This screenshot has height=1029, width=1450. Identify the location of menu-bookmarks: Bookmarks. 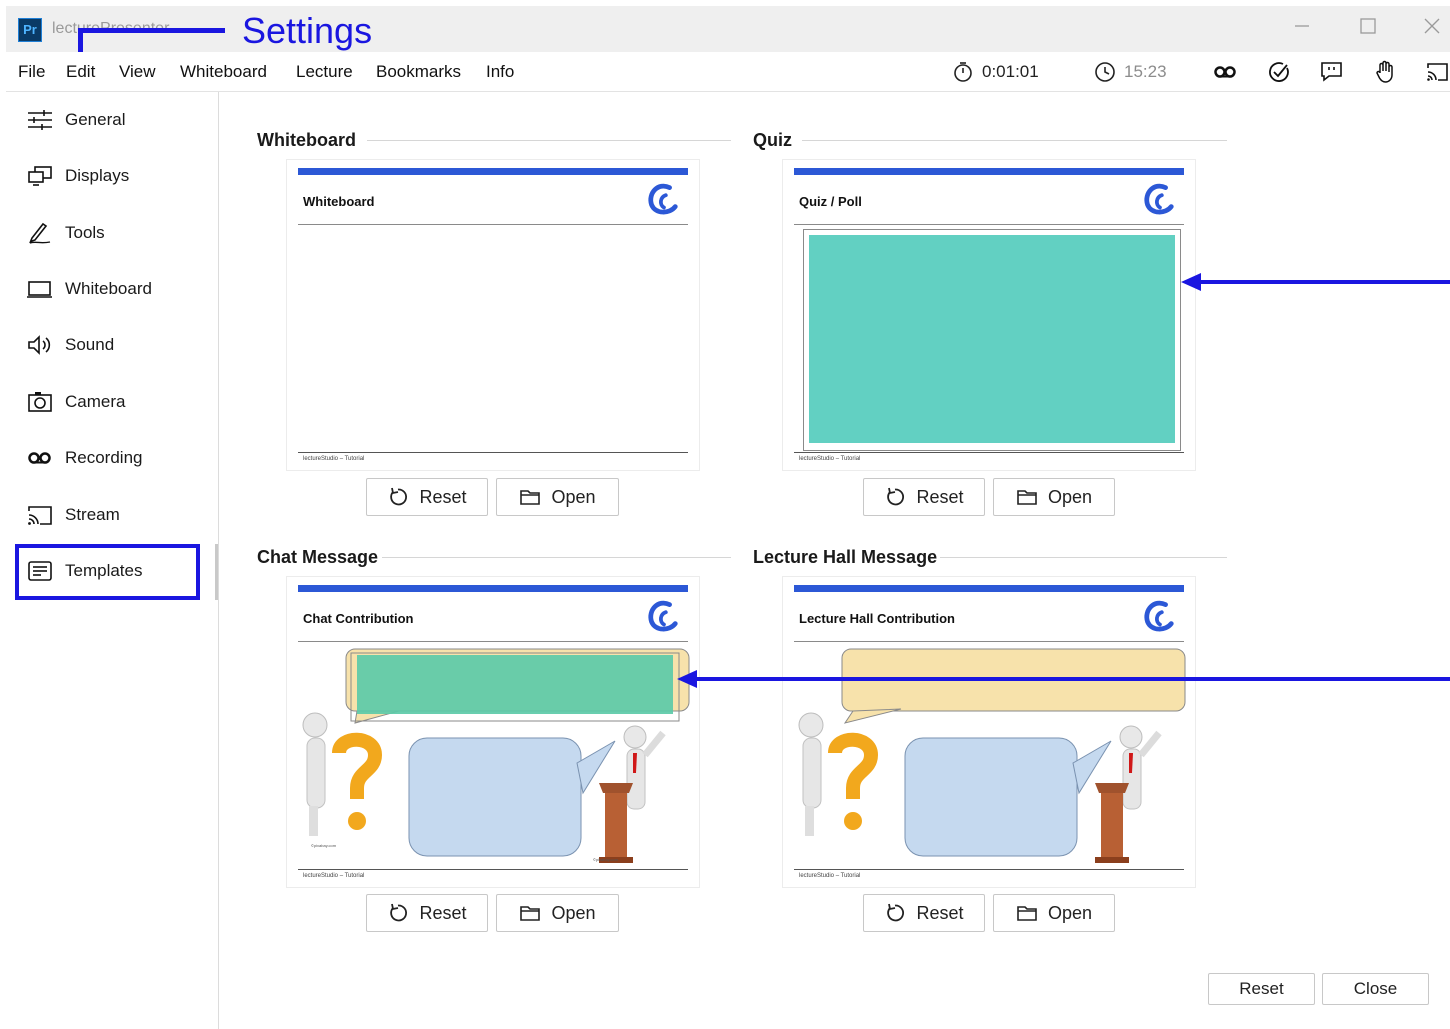
(418, 72).